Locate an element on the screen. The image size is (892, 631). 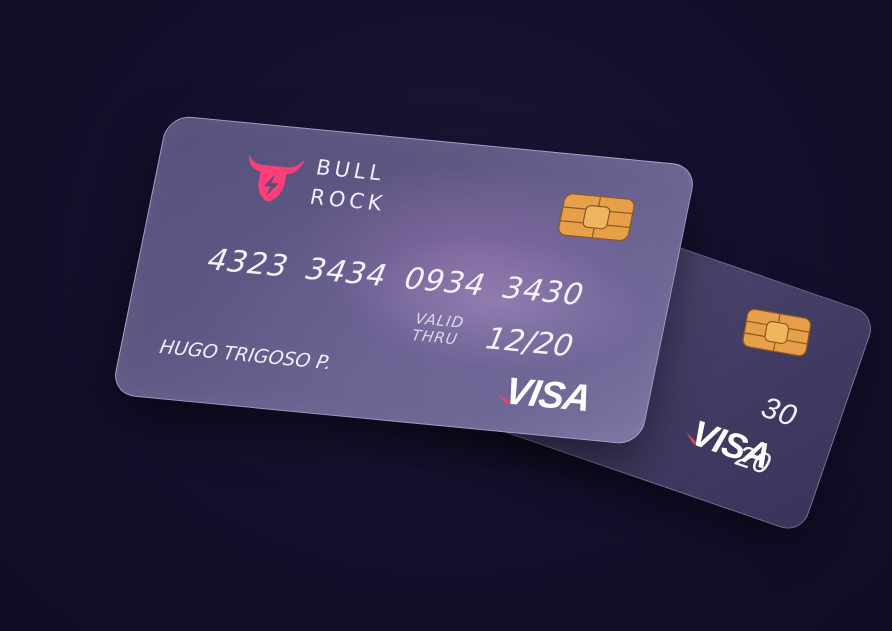
brand-logo: BULL ROCK is located at coordinates (315, 181).